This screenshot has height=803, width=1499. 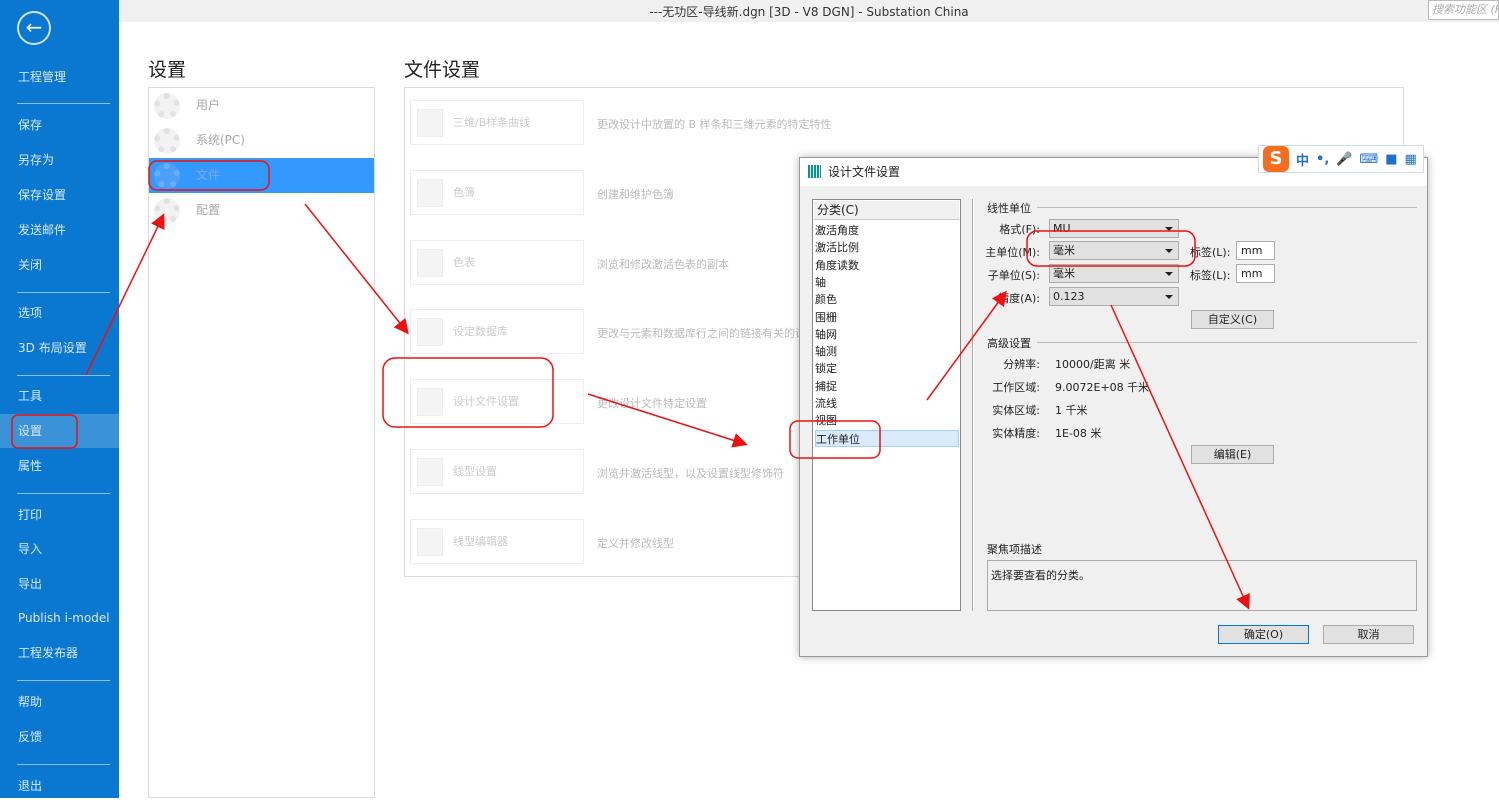 What do you see at coordinates (1210, 275) in the screenshot?
I see `sub-tag-label: 标签(L):` at bounding box center [1210, 275].